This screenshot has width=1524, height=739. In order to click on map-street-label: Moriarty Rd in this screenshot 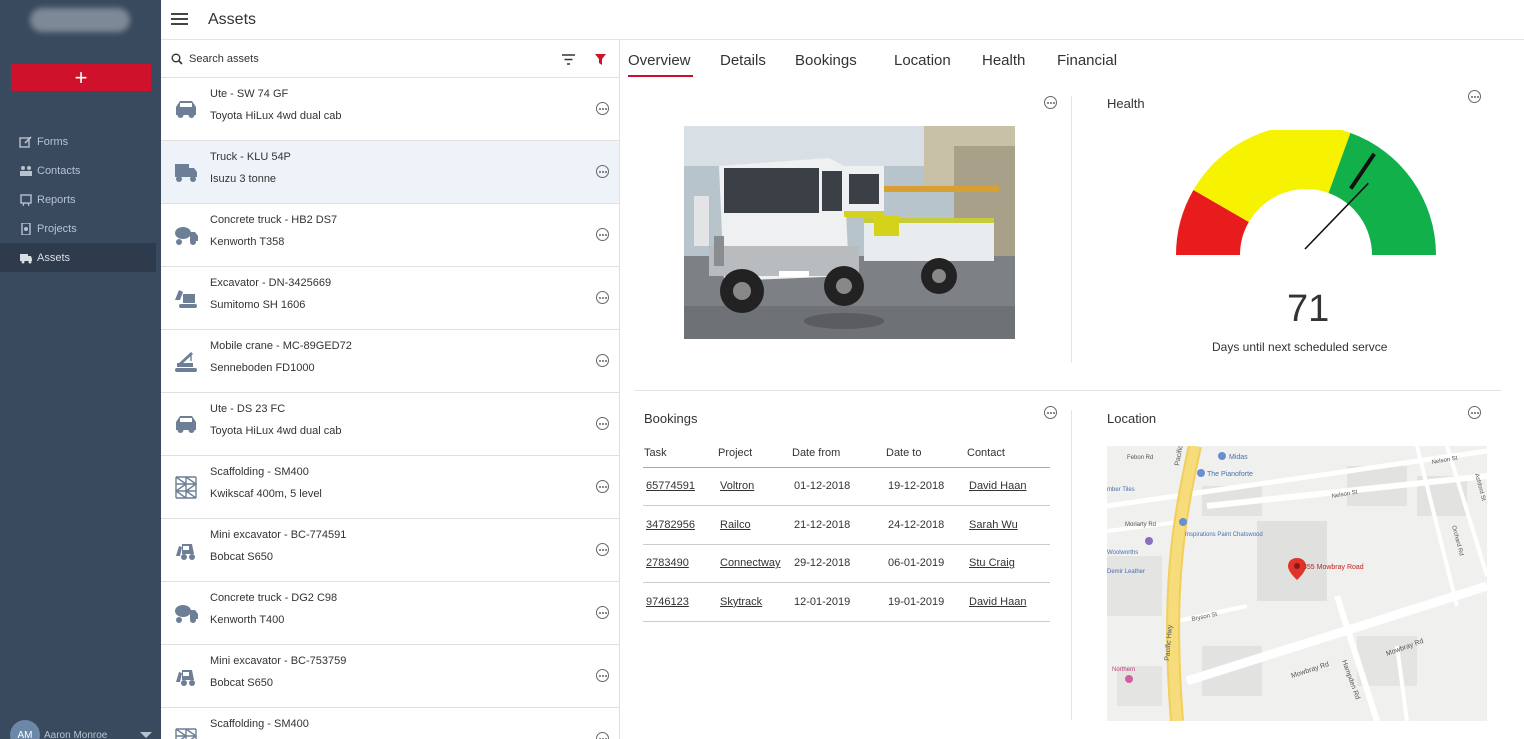, I will do `click(1140, 525)`.